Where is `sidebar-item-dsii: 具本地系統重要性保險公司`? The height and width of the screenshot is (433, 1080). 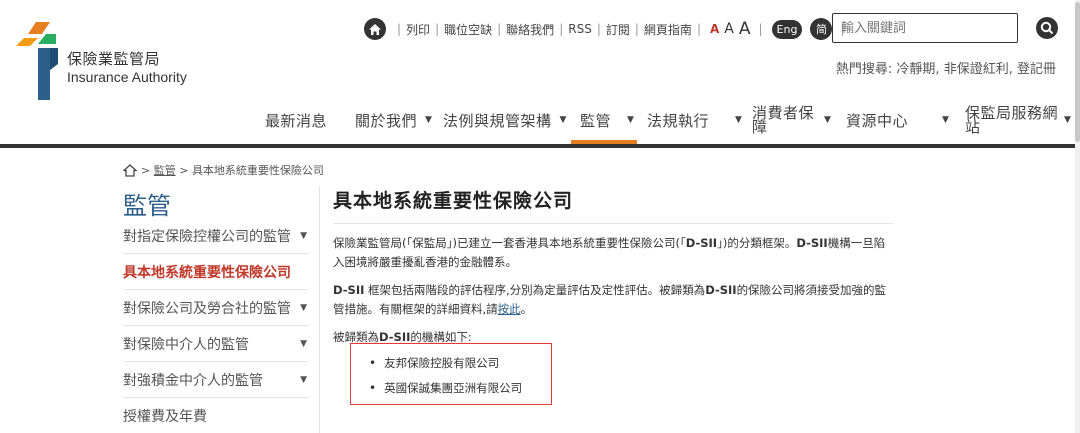 sidebar-item-dsii: 具本地系統重要性保險公司 is located at coordinates (216, 272).